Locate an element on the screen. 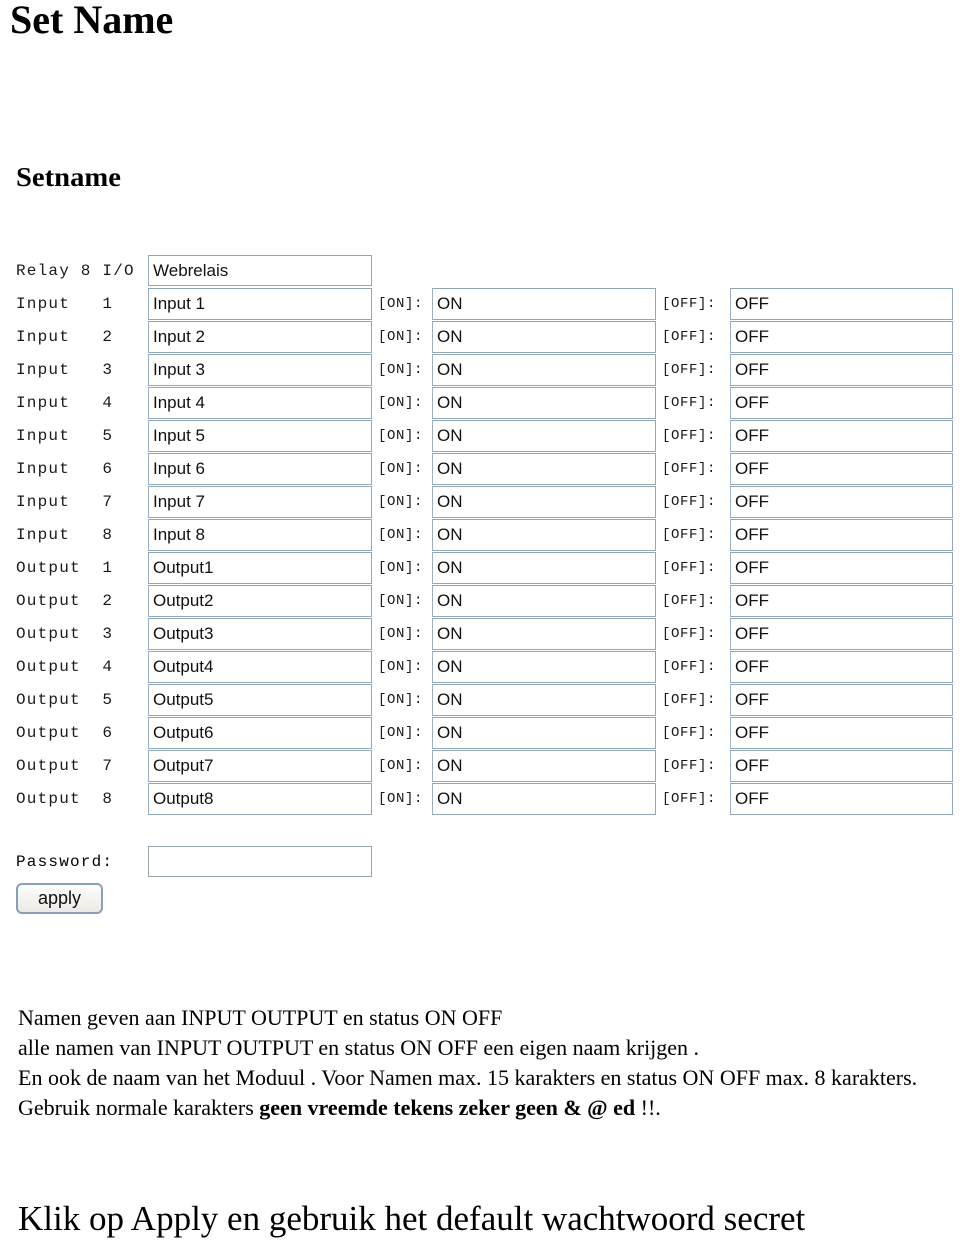 The image size is (960, 1249). table-row: Output 7 [ON]: [OFF]: is located at coordinates (480, 766).